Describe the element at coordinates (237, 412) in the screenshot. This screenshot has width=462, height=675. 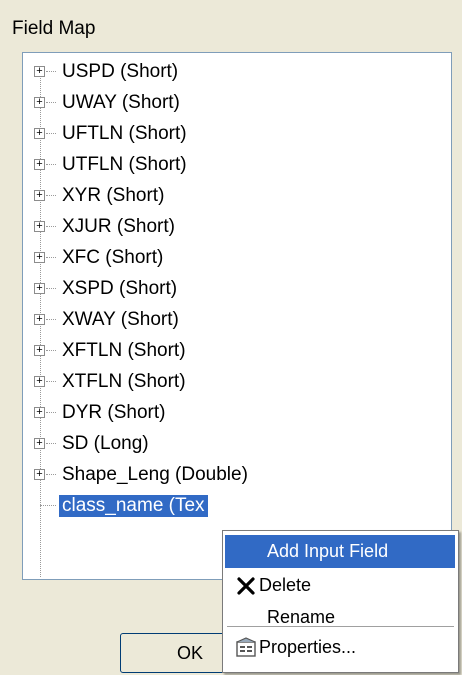
I see `tree-node-dyr: + DYR (Short)` at that location.